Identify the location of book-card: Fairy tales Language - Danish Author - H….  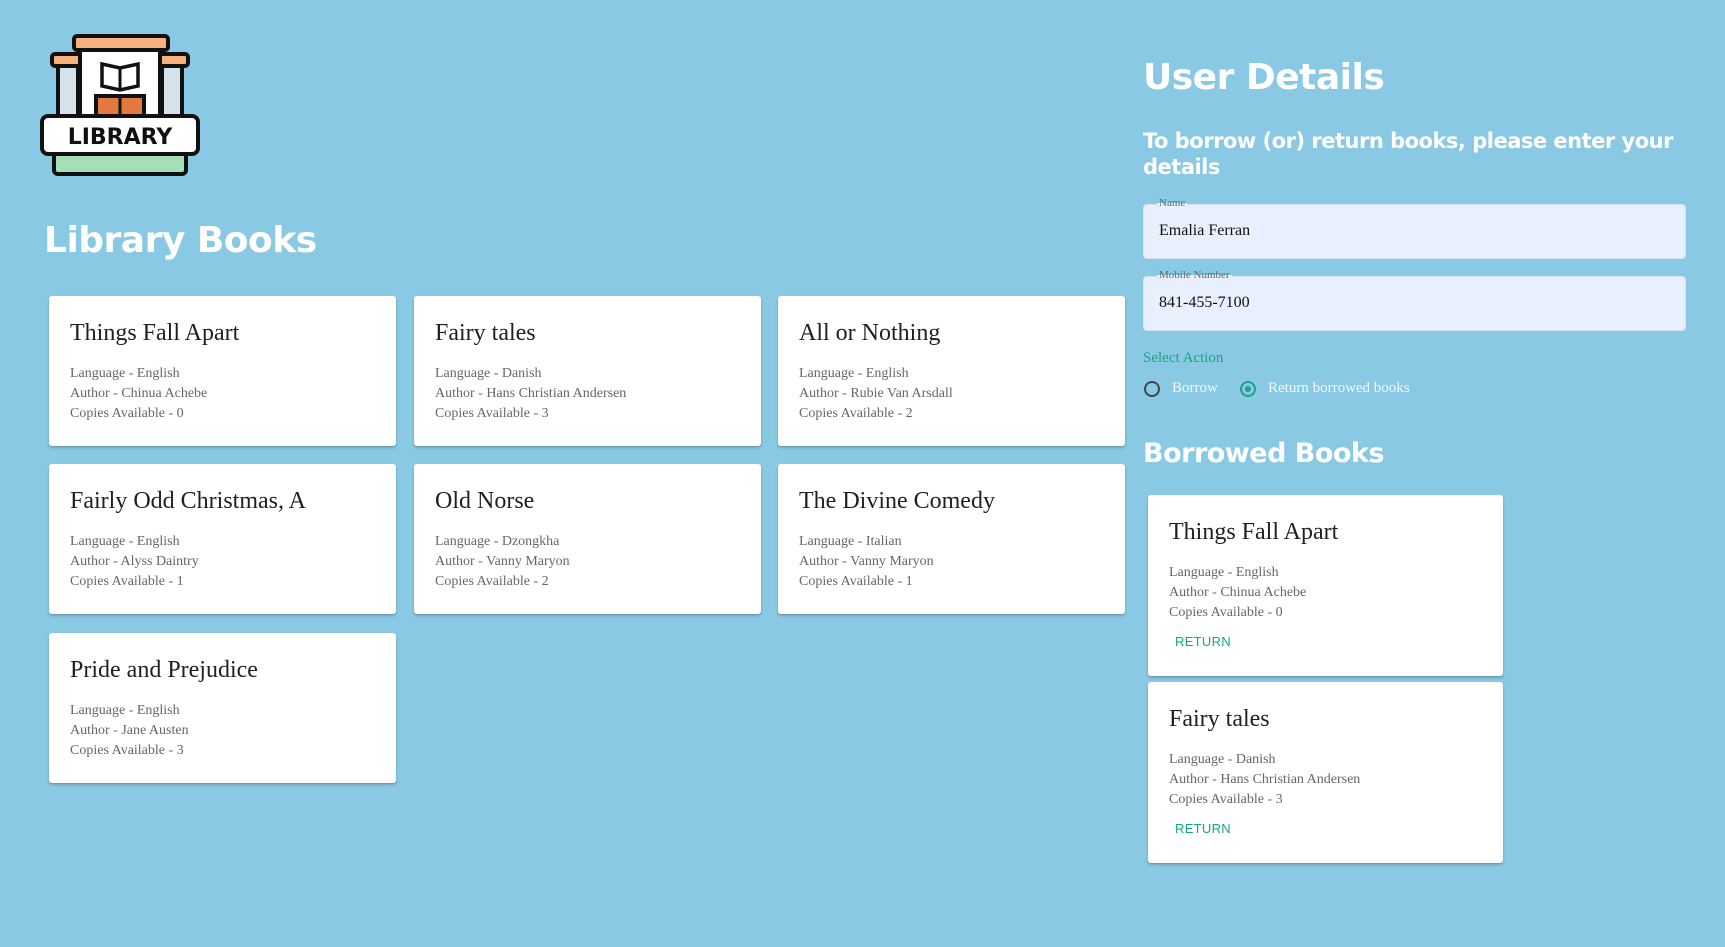
(587, 371).